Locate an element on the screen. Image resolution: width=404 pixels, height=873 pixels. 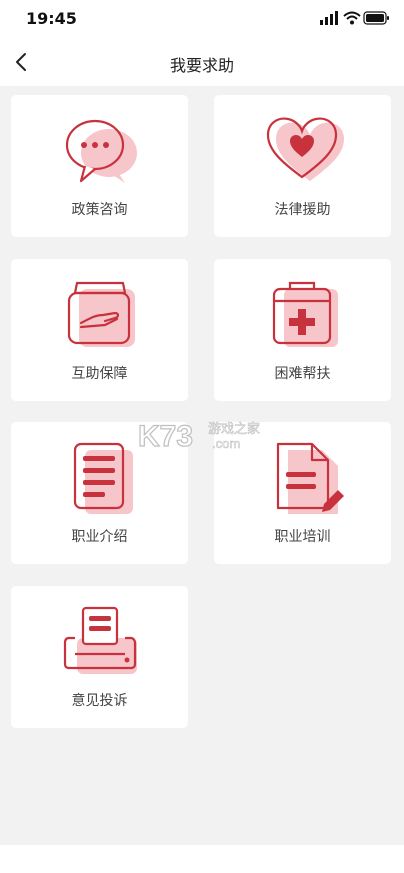
card-legal-aid: 法律援助 is located at coordinates (302, 166).